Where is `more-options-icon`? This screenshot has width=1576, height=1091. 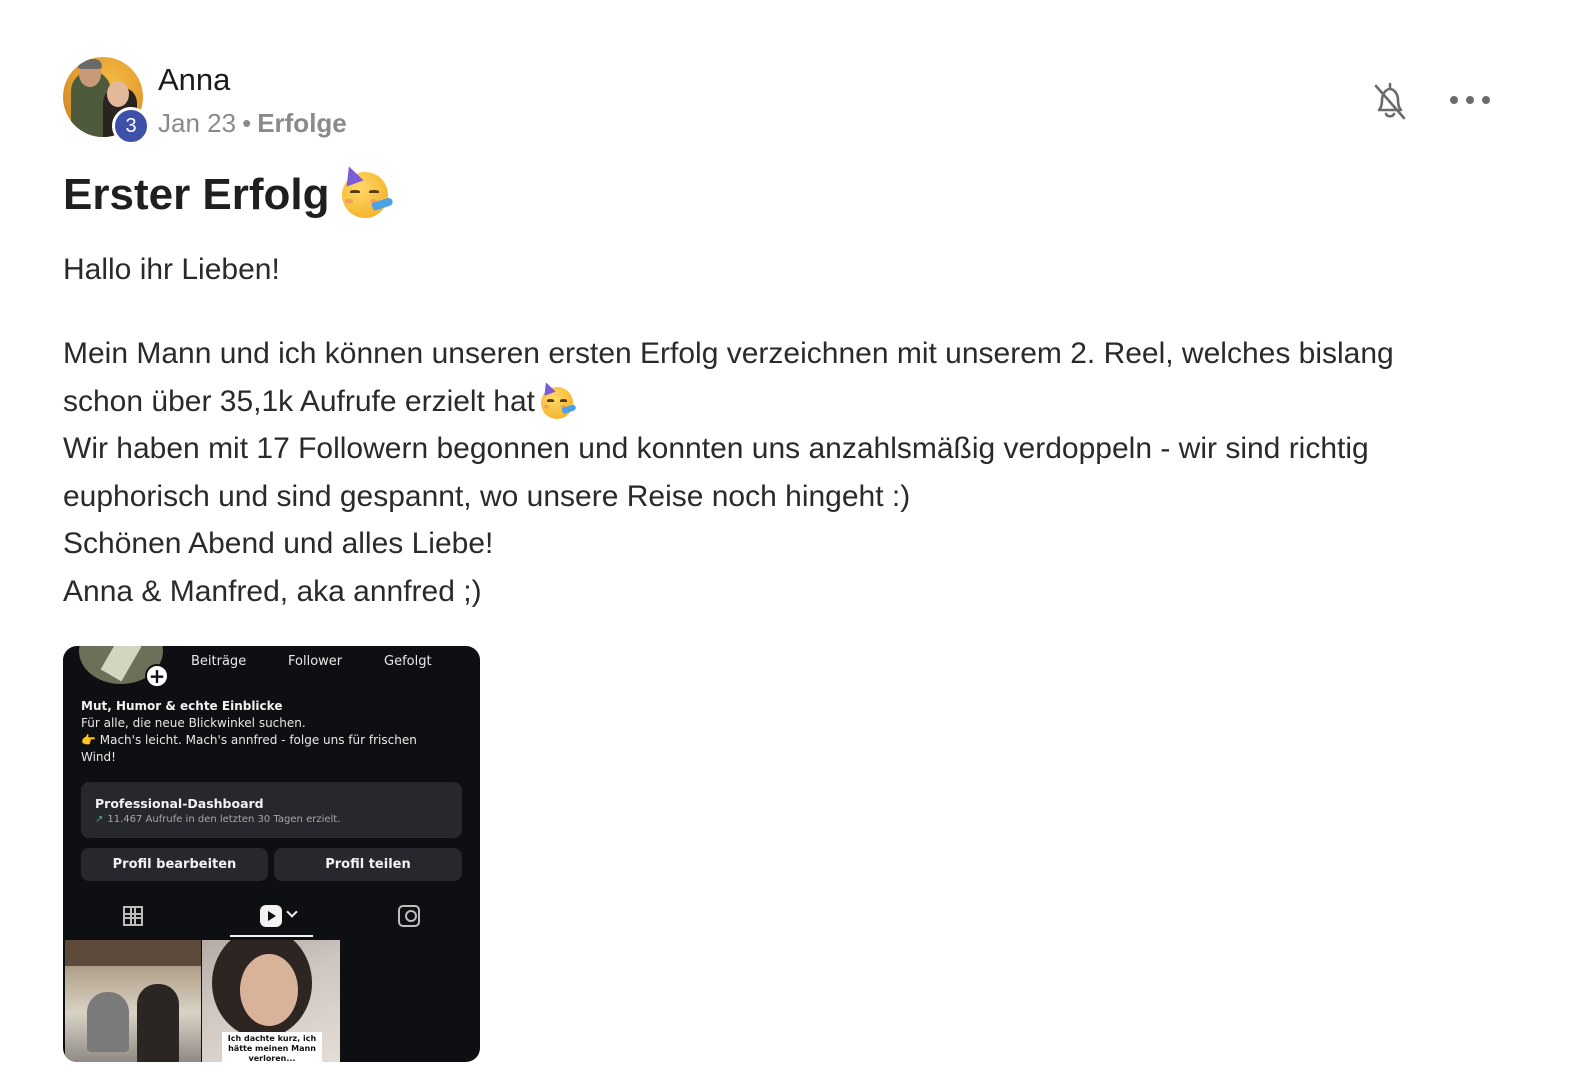 more-options-icon is located at coordinates (1470, 100).